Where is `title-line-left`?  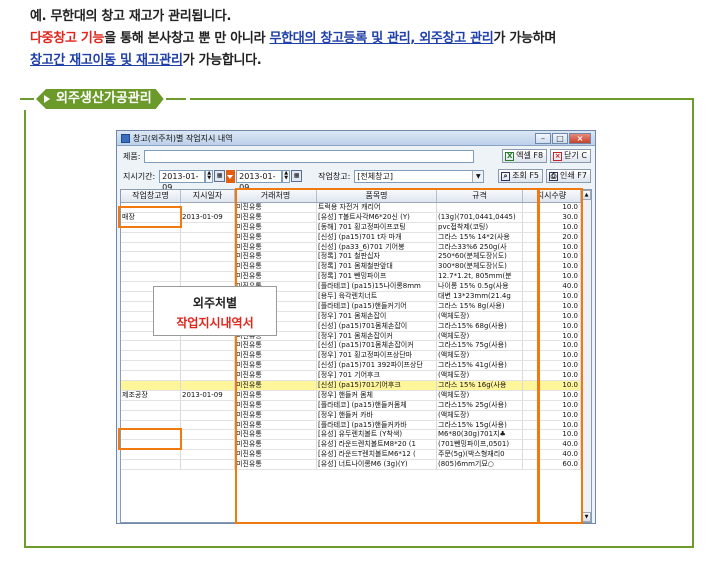
title-line-left is located at coordinates (27, 99).